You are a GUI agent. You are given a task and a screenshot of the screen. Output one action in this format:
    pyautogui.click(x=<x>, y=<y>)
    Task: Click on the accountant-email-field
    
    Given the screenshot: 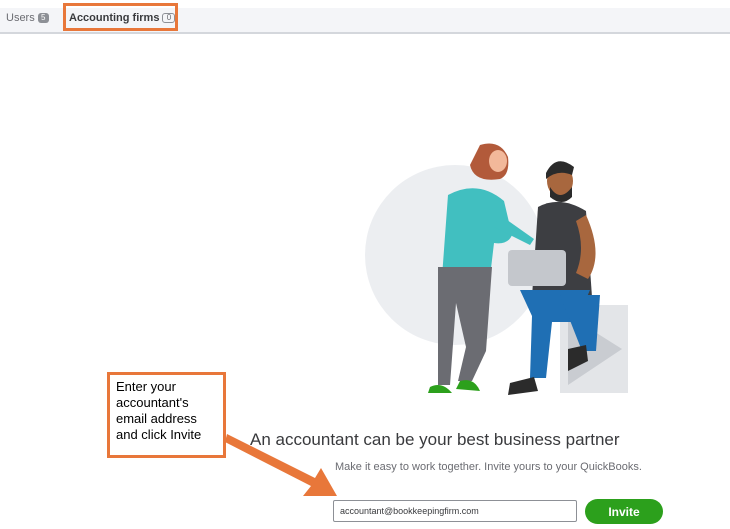 What is the action you would take?
    pyautogui.click(x=455, y=511)
    